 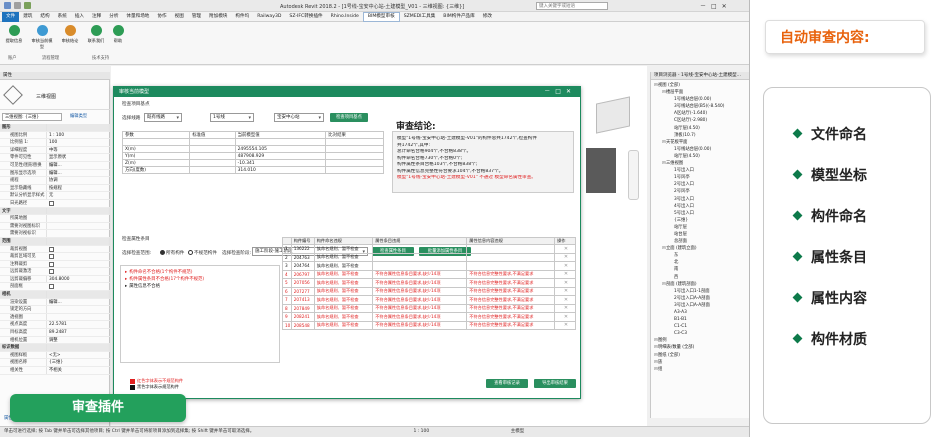 I want to click on browser-node: 3号线站台层(B5)(-8.540), so click(x=700, y=106).